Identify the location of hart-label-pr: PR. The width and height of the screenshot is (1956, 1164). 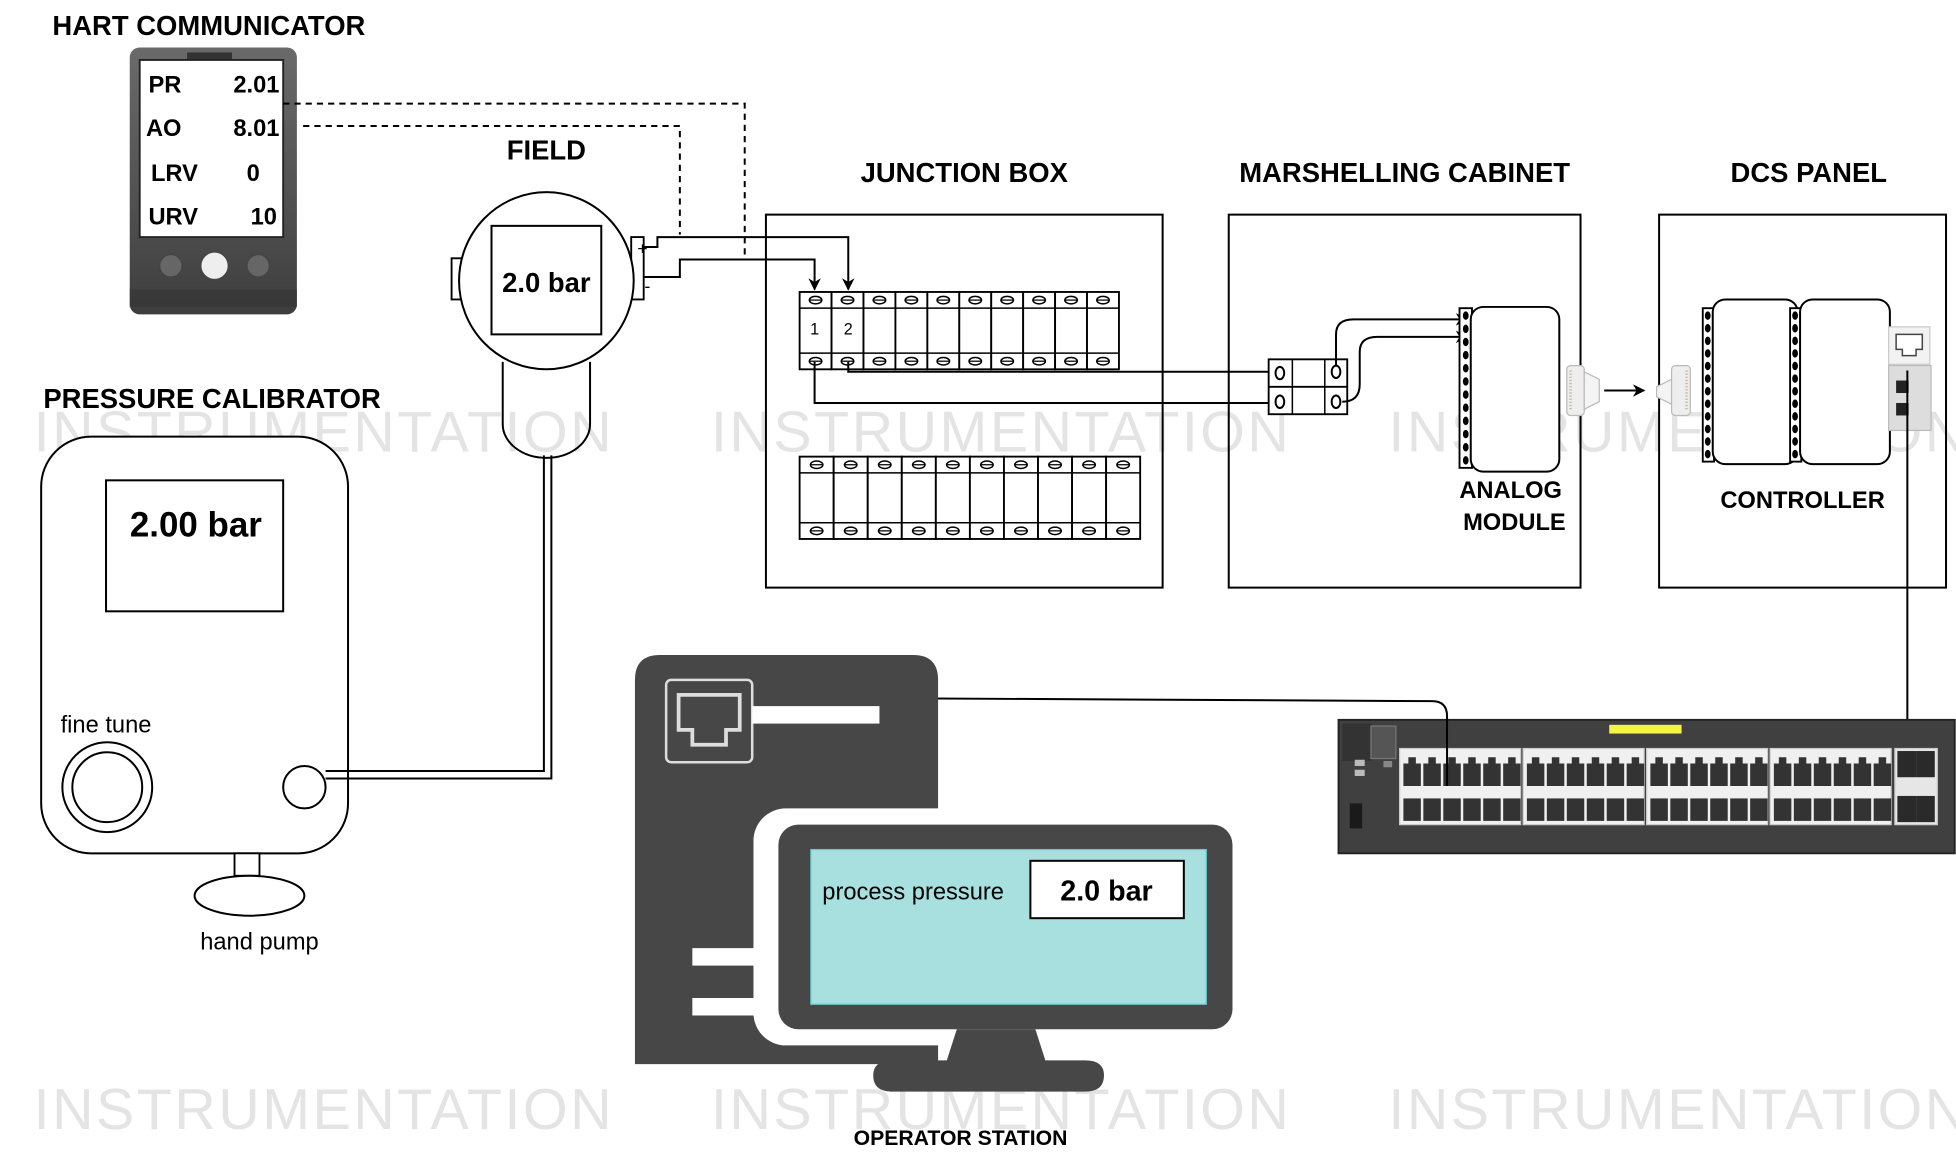
(164, 85).